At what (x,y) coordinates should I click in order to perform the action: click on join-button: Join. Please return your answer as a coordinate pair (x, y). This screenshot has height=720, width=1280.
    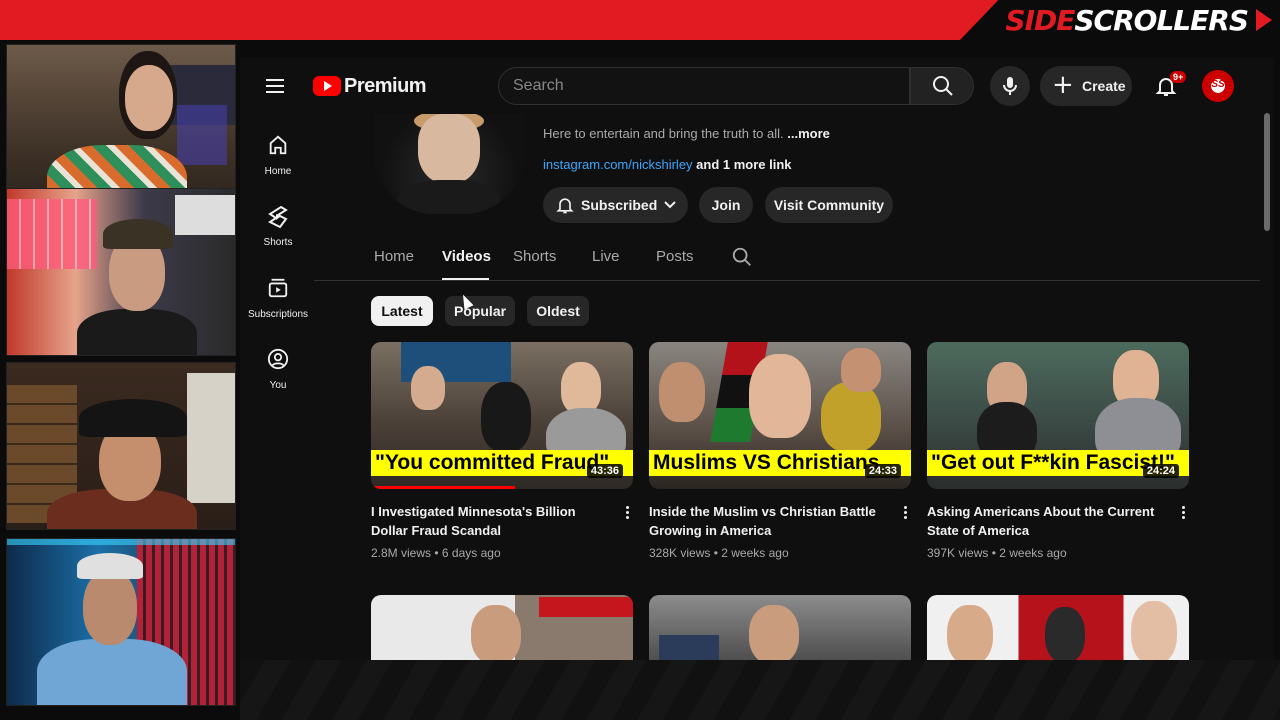
    Looking at the image, I should click on (726, 205).